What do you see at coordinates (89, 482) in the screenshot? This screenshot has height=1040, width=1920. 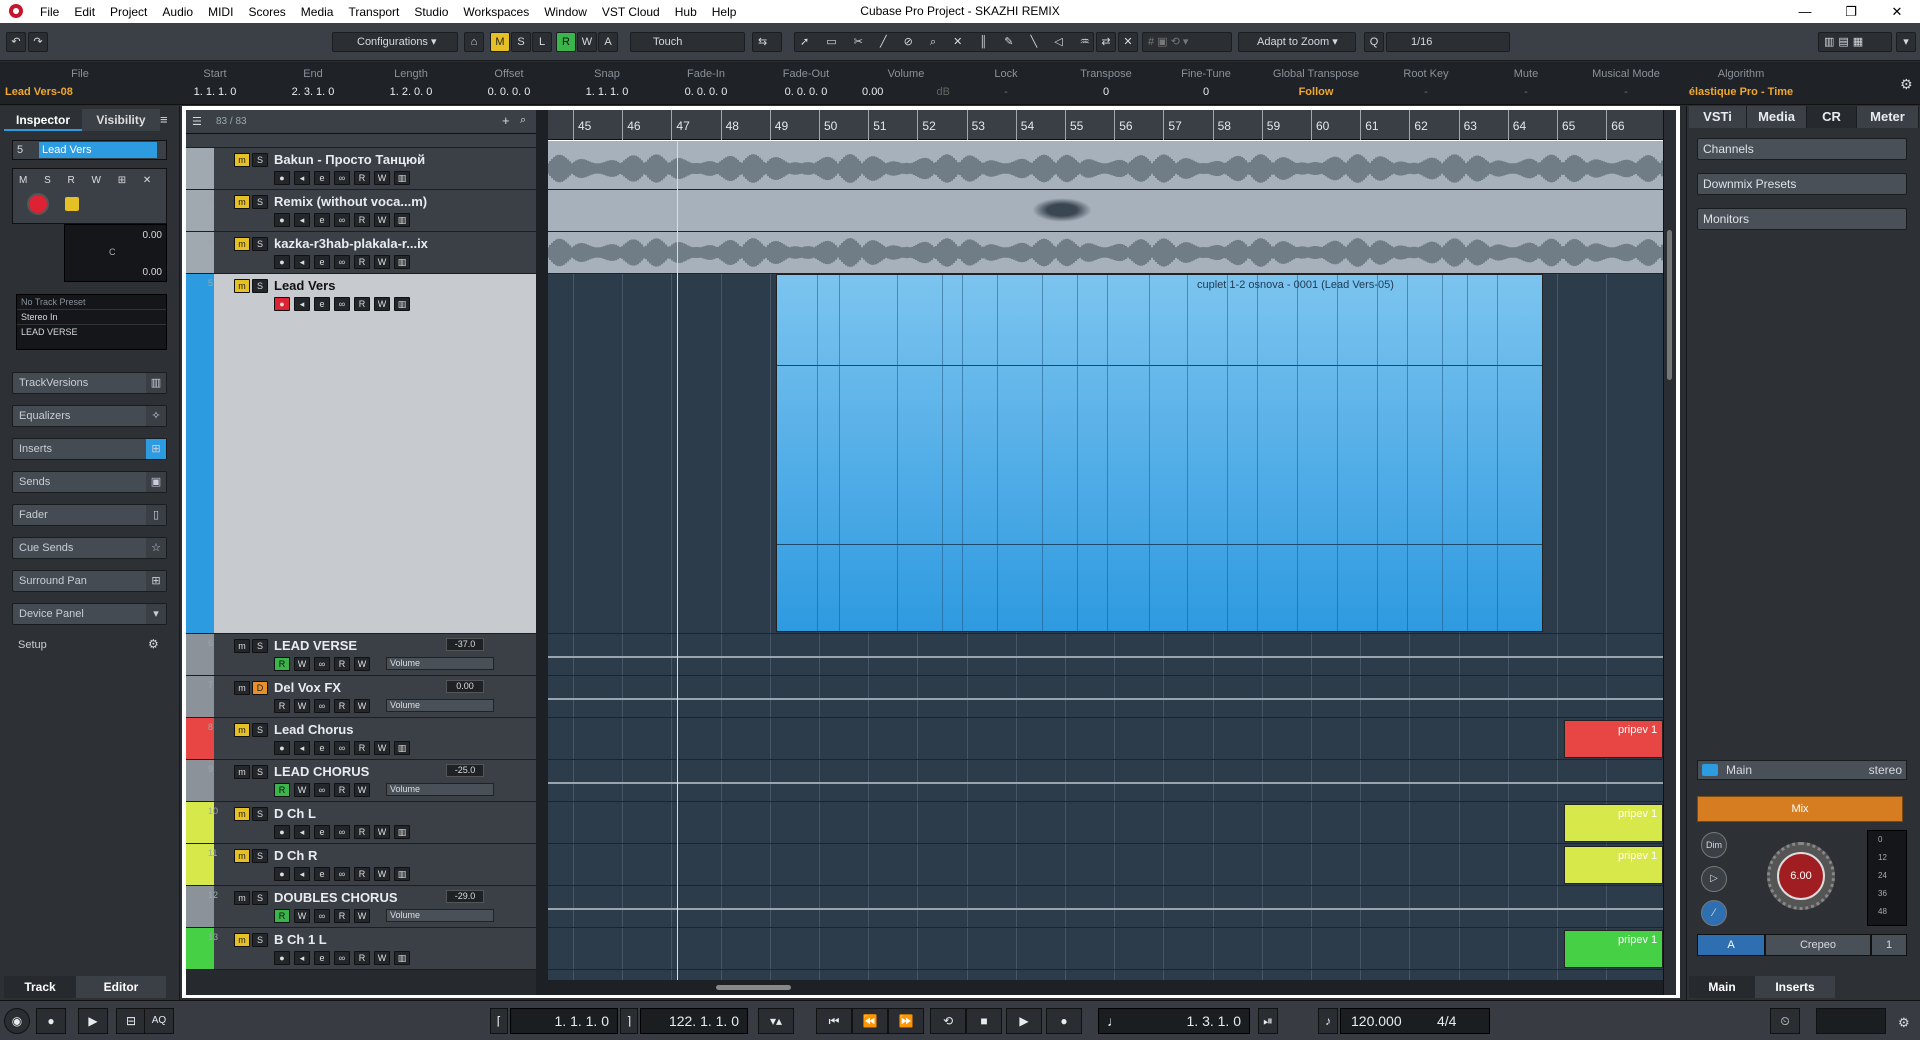 I see `section-sends: Sends ▣` at bounding box center [89, 482].